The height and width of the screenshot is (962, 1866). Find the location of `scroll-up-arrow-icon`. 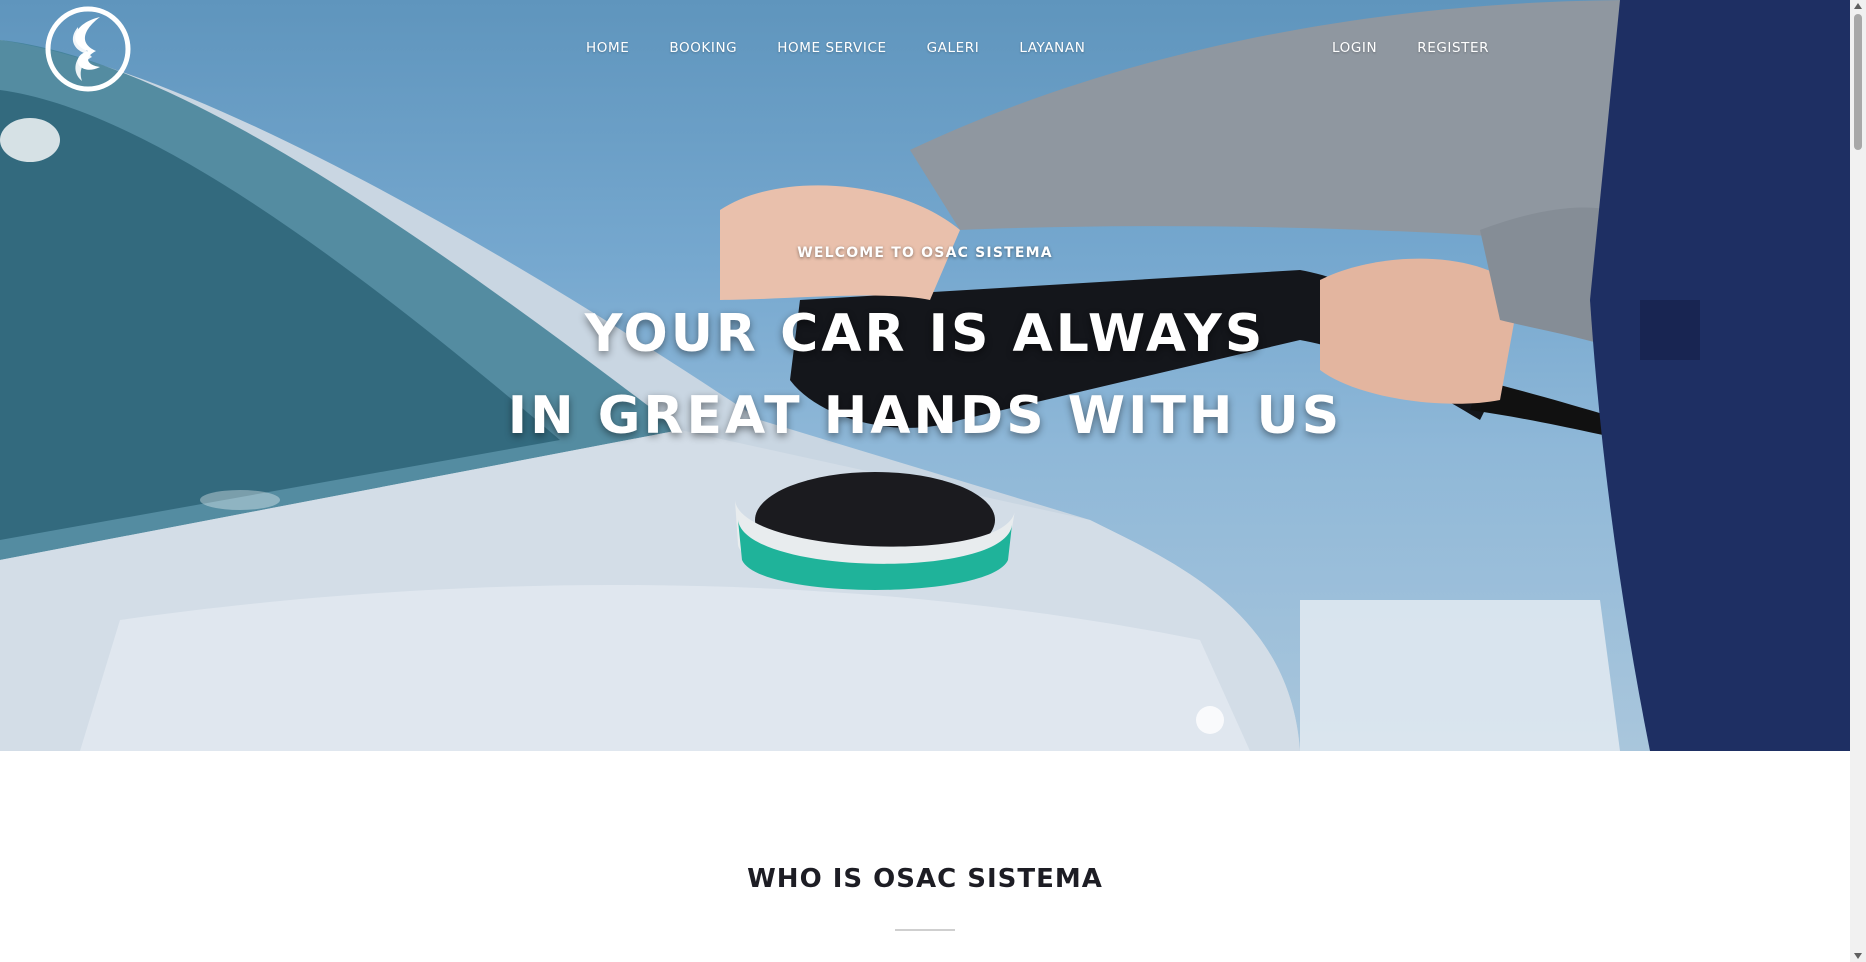

scroll-up-arrow-icon is located at coordinates (1858, 6).